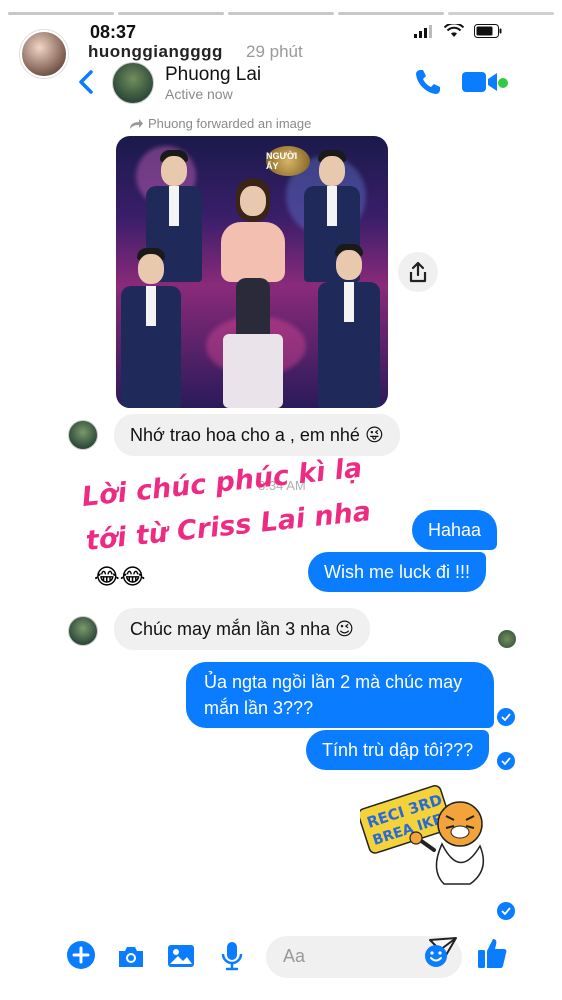 The width and height of the screenshot is (562, 1000). What do you see at coordinates (120, 576) in the screenshot?
I see `story-overlay-emoji: 😂😂` at bounding box center [120, 576].